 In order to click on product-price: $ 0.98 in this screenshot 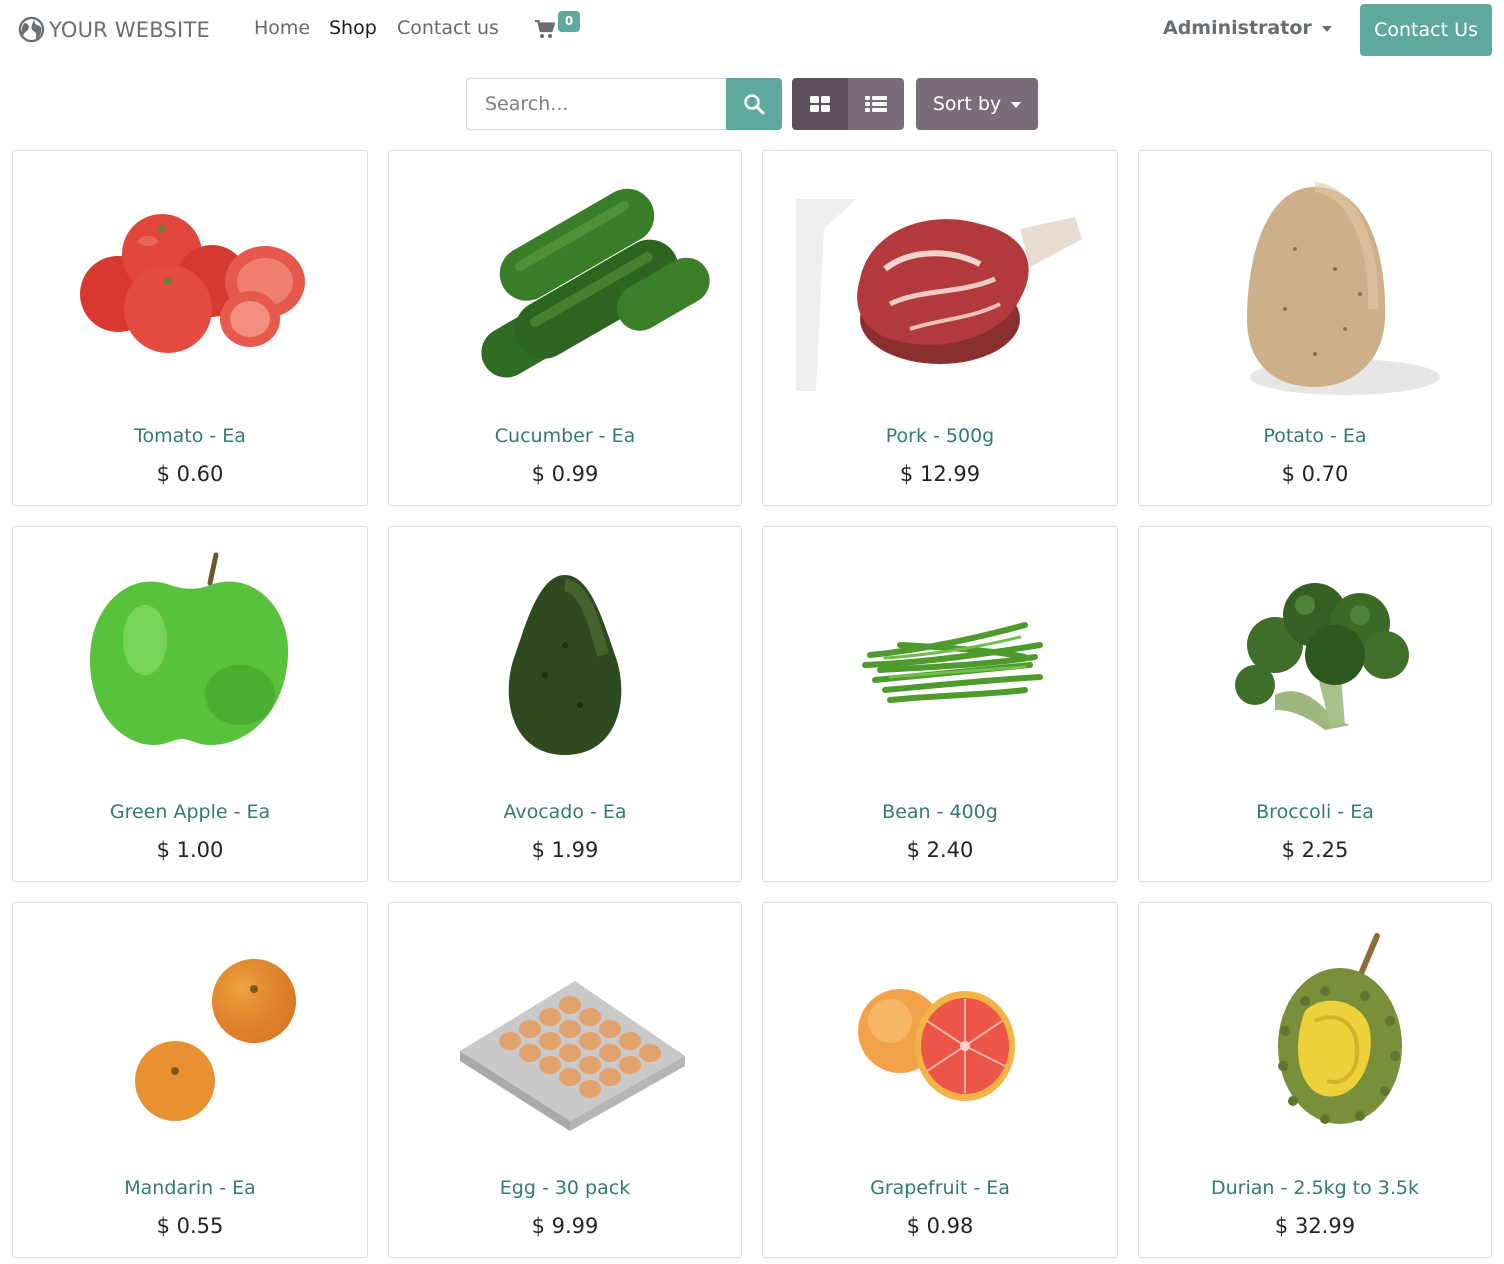, I will do `click(940, 1226)`.